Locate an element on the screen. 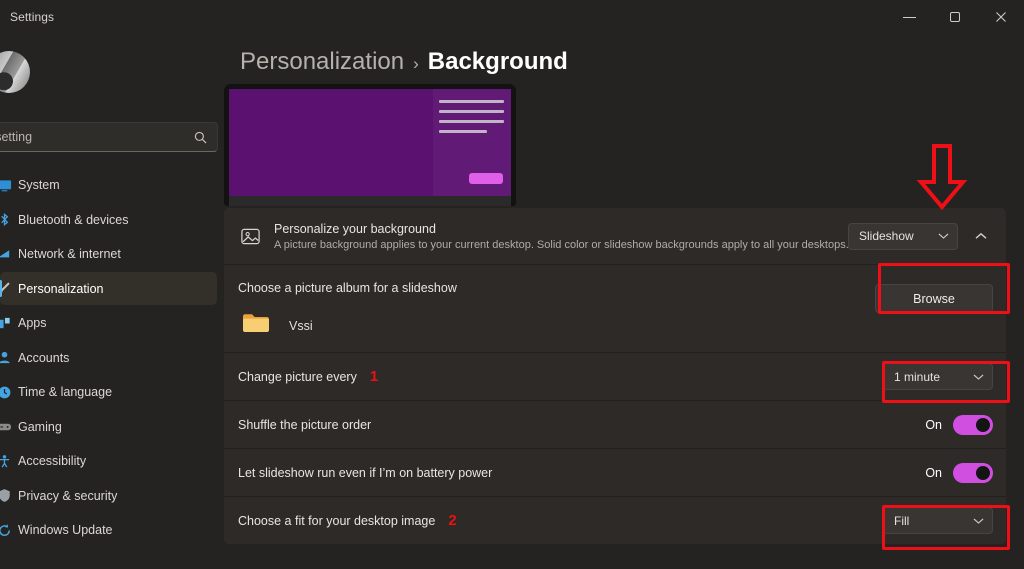  selected-folder: Vssi is located at coordinates (558, 325).